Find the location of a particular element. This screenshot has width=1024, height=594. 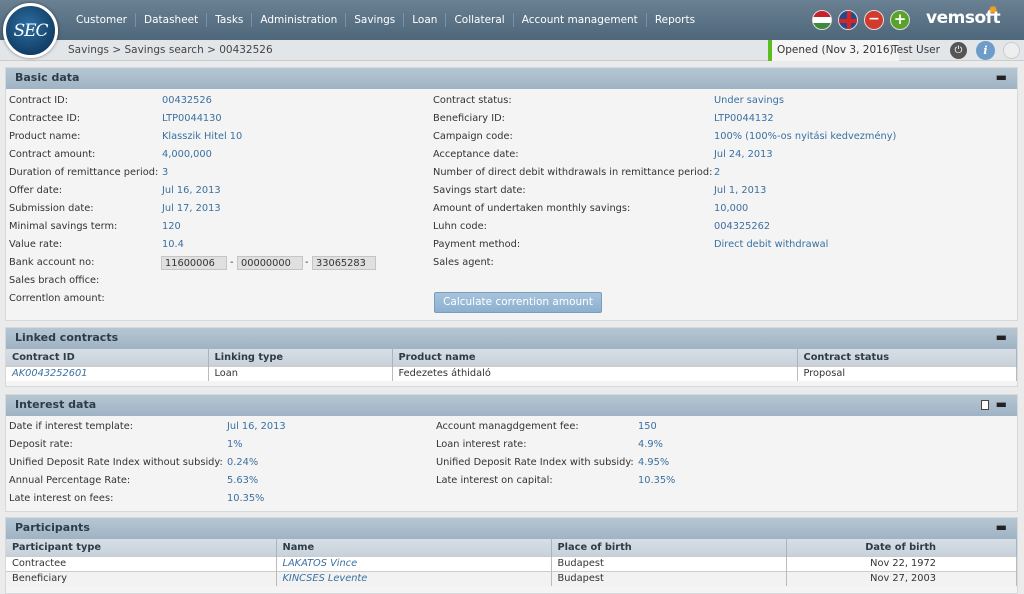

column-header: Linking type is located at coordinates (300, 357).